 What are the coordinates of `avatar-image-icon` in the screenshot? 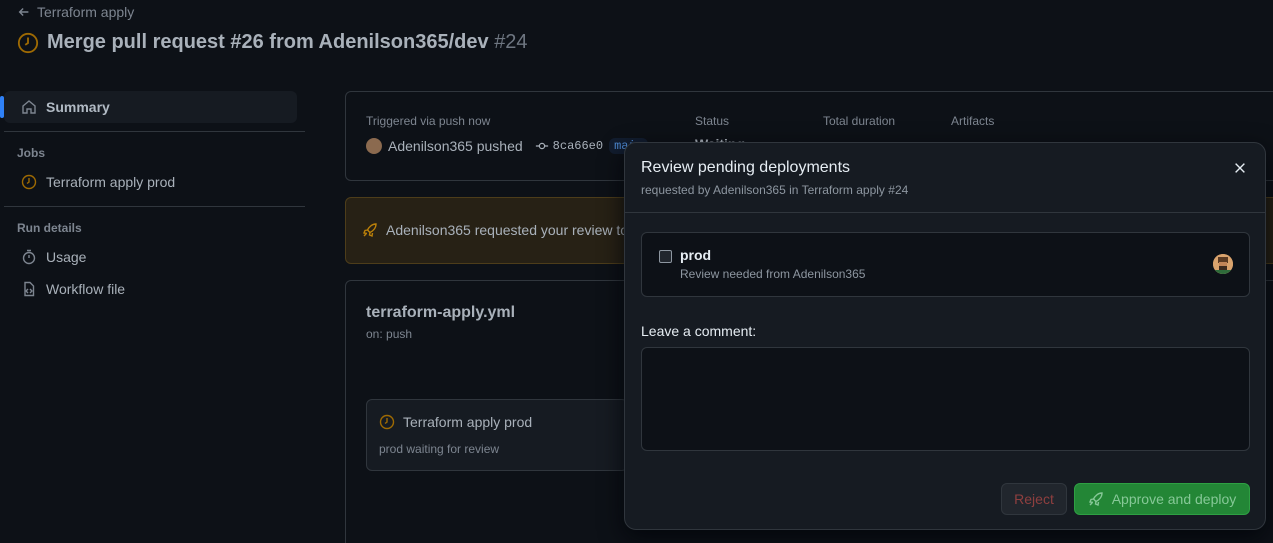 It's located at (1223, 264).